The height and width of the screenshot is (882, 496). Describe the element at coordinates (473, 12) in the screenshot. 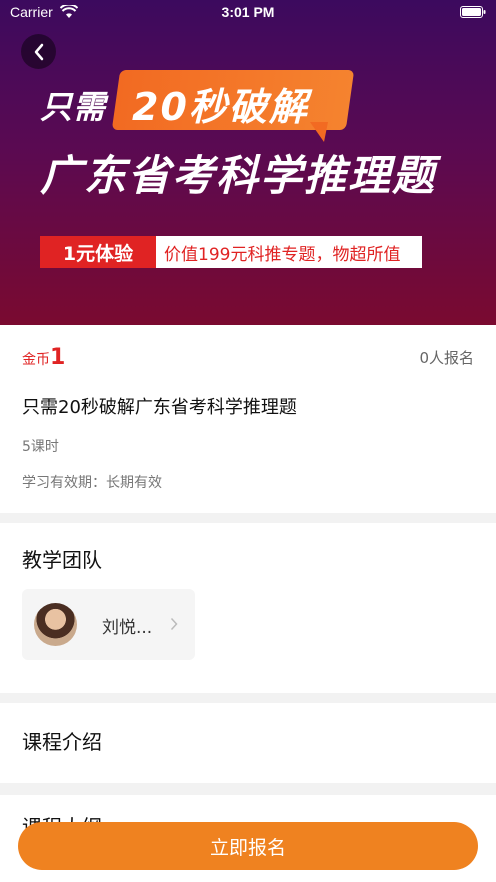

I see `battery-icon` at that location.